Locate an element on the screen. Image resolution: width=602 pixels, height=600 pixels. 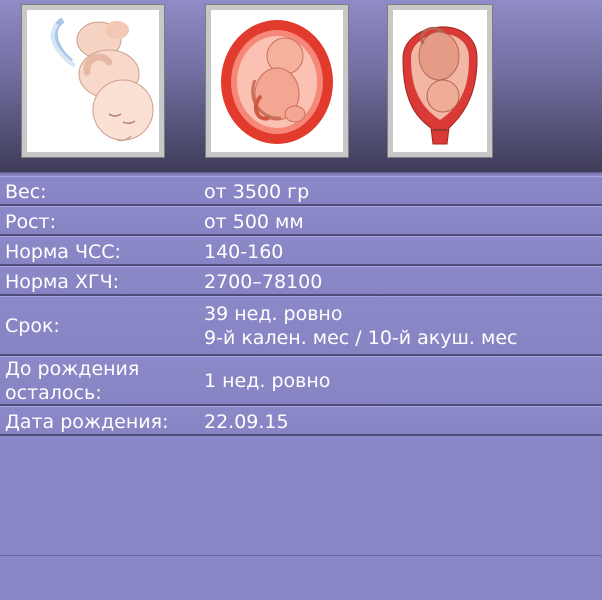
heart-rate-label: Норма ЧСС: is located at coordinates (63, 252).